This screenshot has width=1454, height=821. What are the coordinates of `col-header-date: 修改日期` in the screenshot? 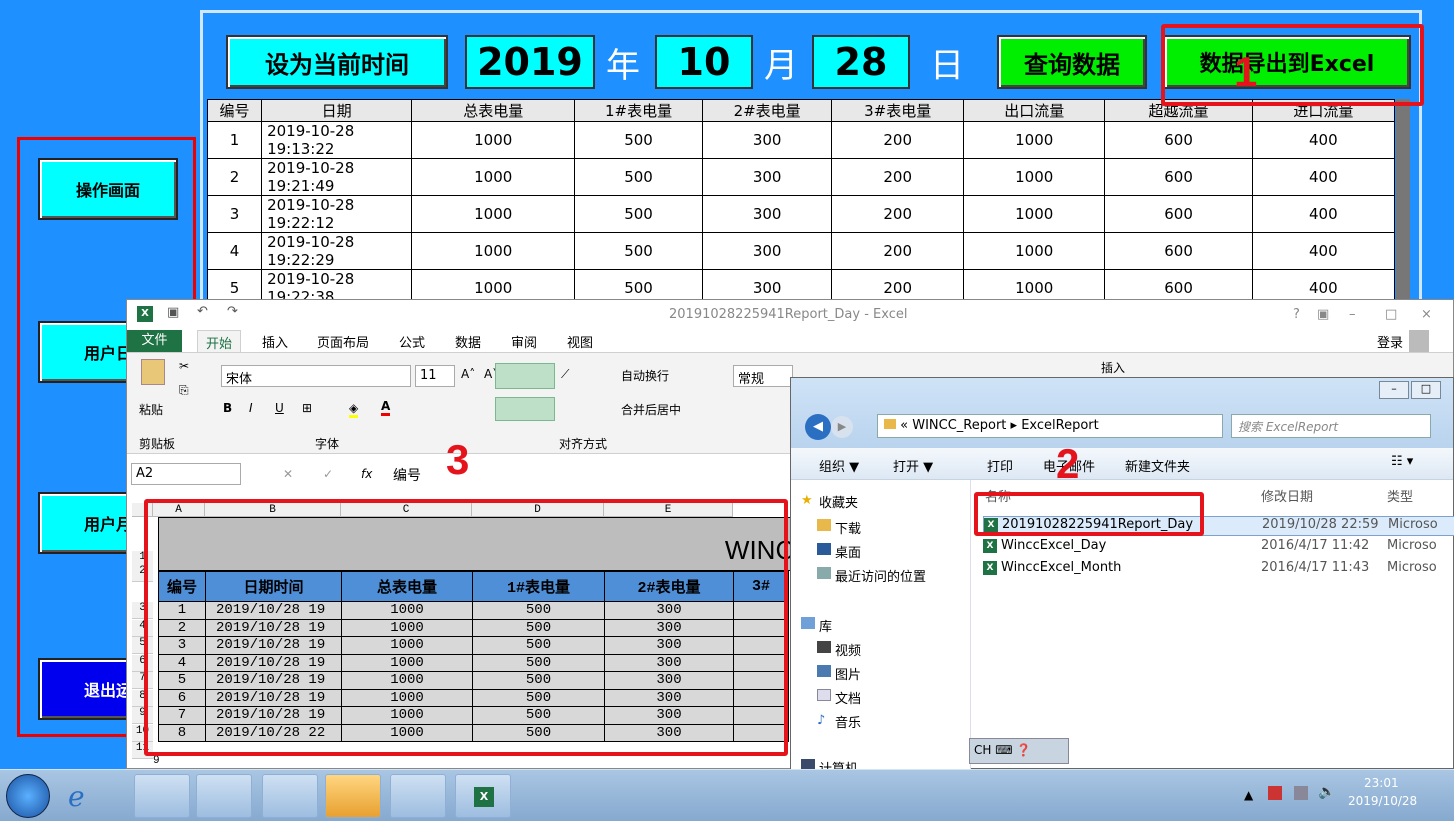 It's located at (1287, 495).